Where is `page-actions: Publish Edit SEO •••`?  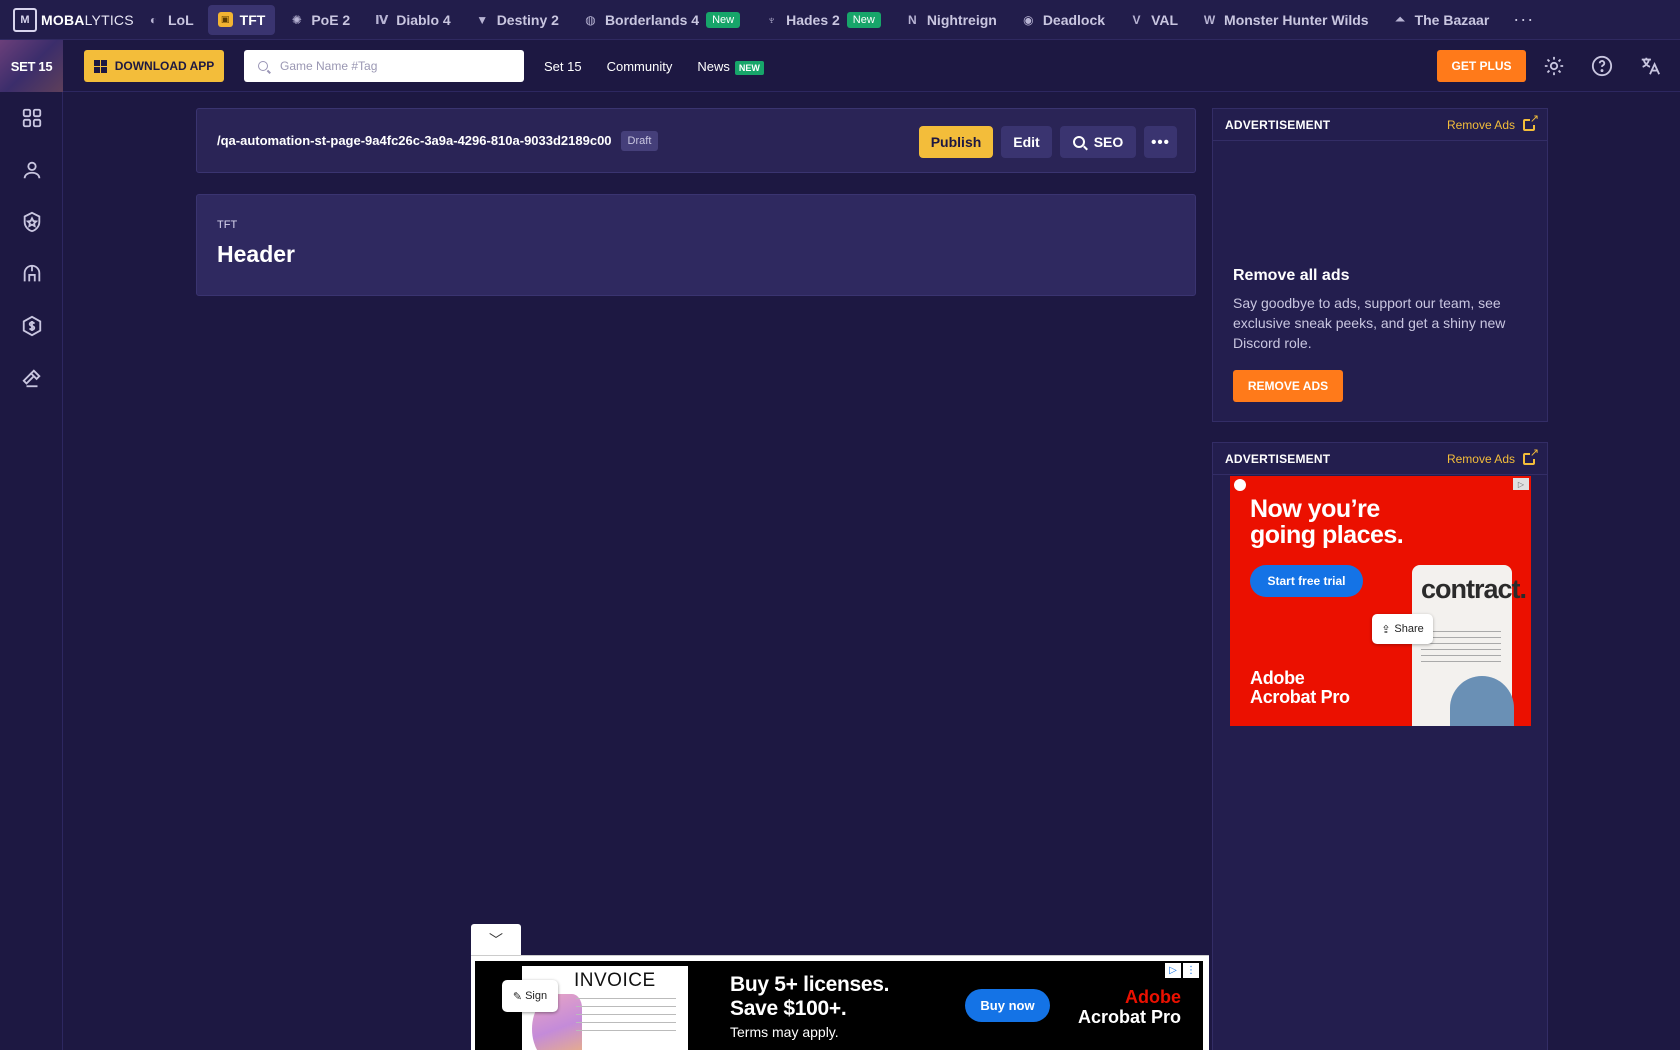 page-actions: Publish Edit SEO ••• is located at coordinates (1048, 142).